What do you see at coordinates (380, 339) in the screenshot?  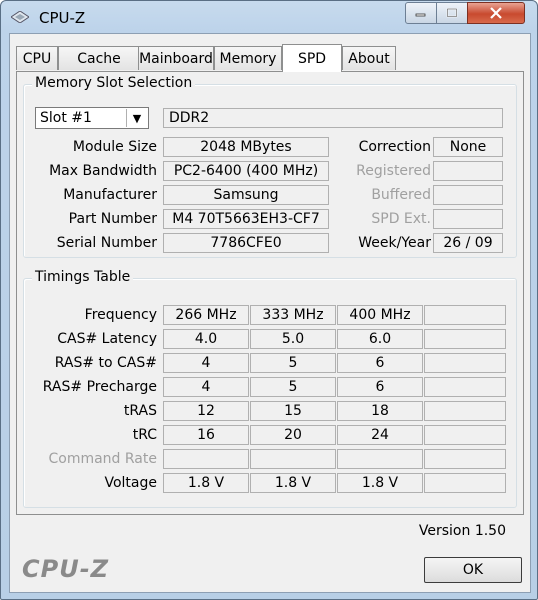 I see `timing-cell: 6.0` at bounding box center [380, 339].